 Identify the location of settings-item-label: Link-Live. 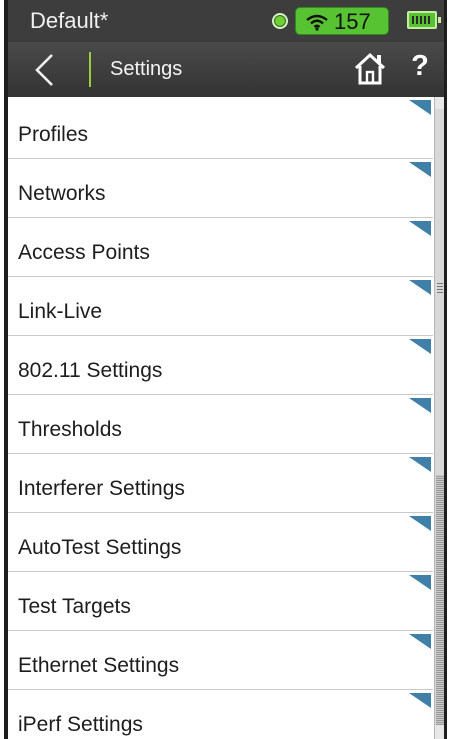
(60, 311).